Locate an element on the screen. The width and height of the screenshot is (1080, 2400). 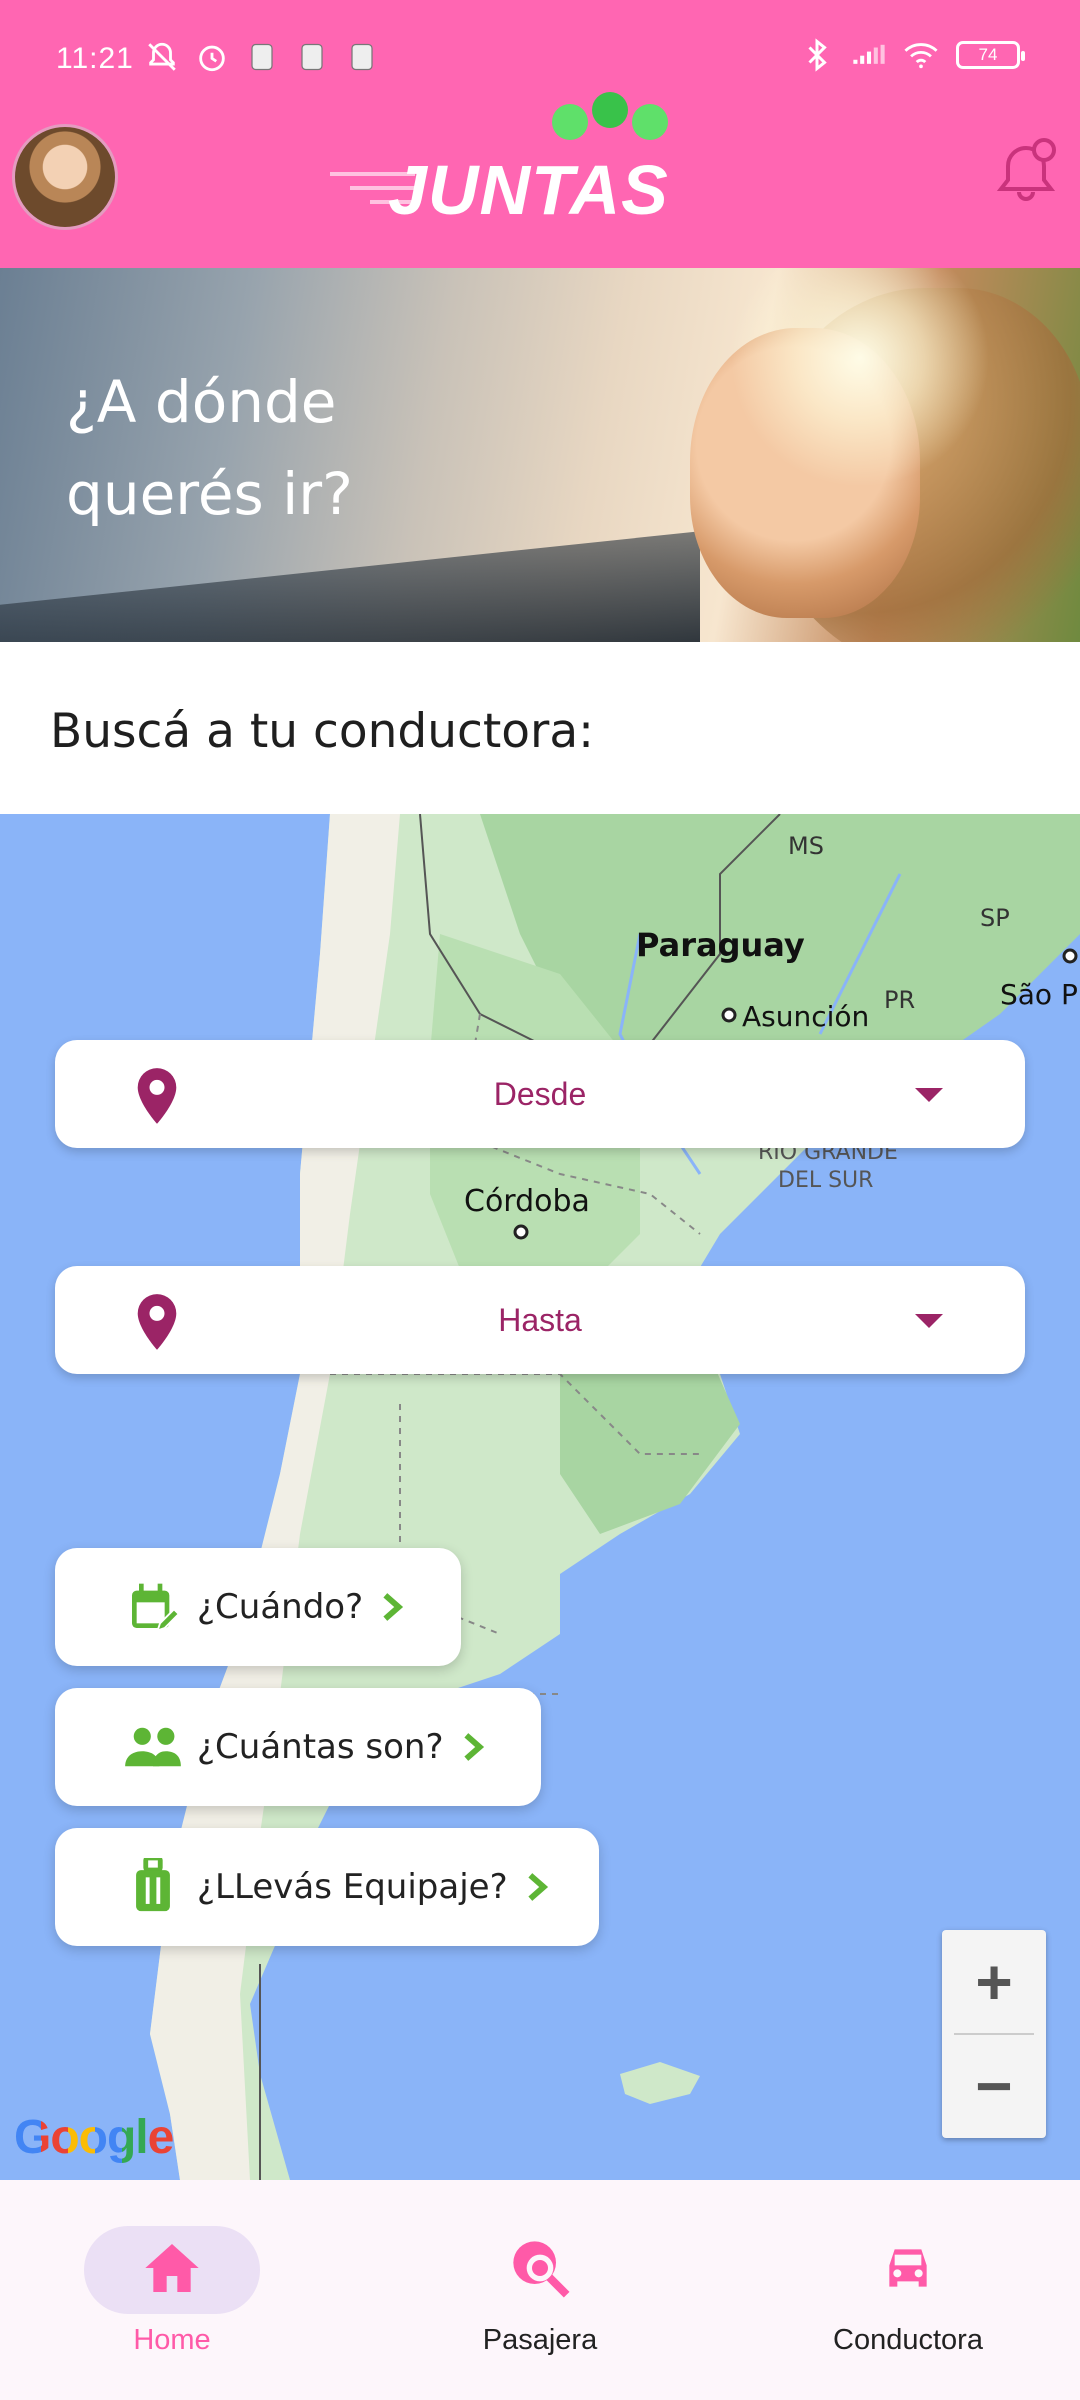
mute-notifications-icon is located at coordinates (162, 57).